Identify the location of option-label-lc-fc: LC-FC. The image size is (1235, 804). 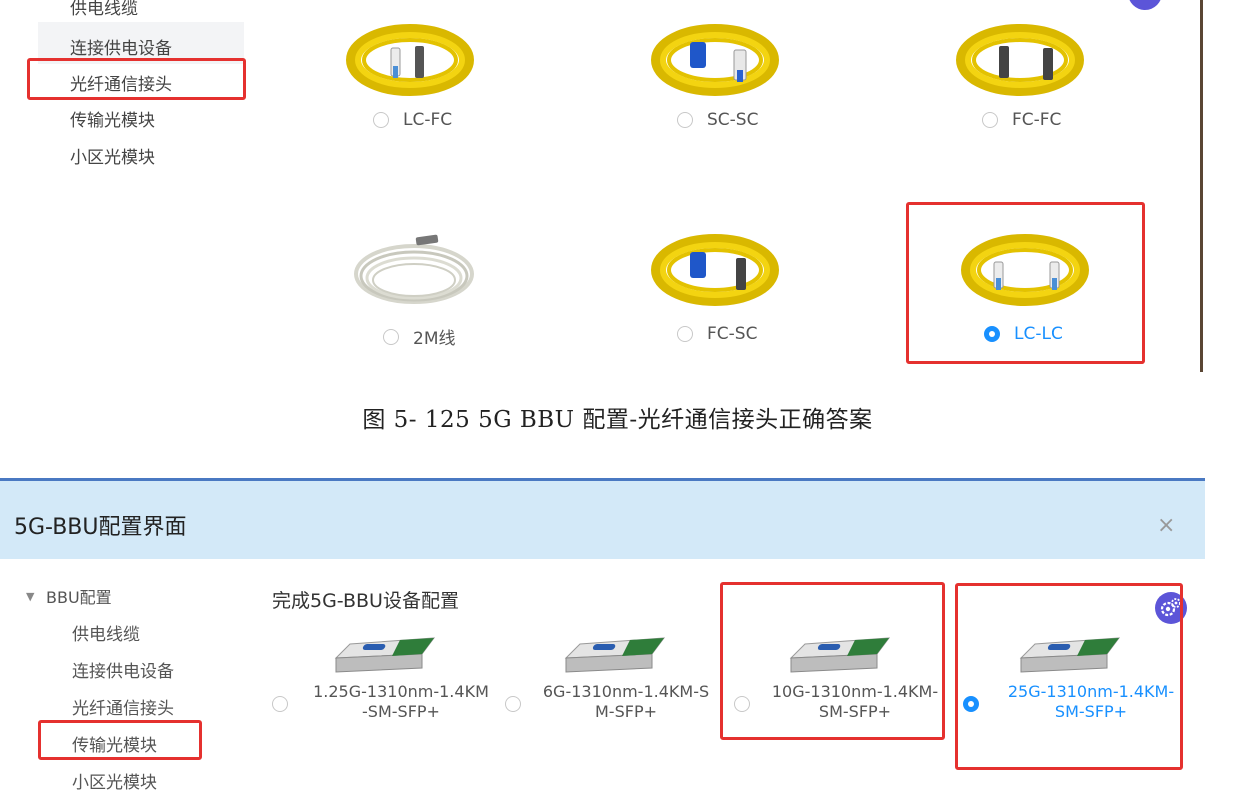
(428, 120).